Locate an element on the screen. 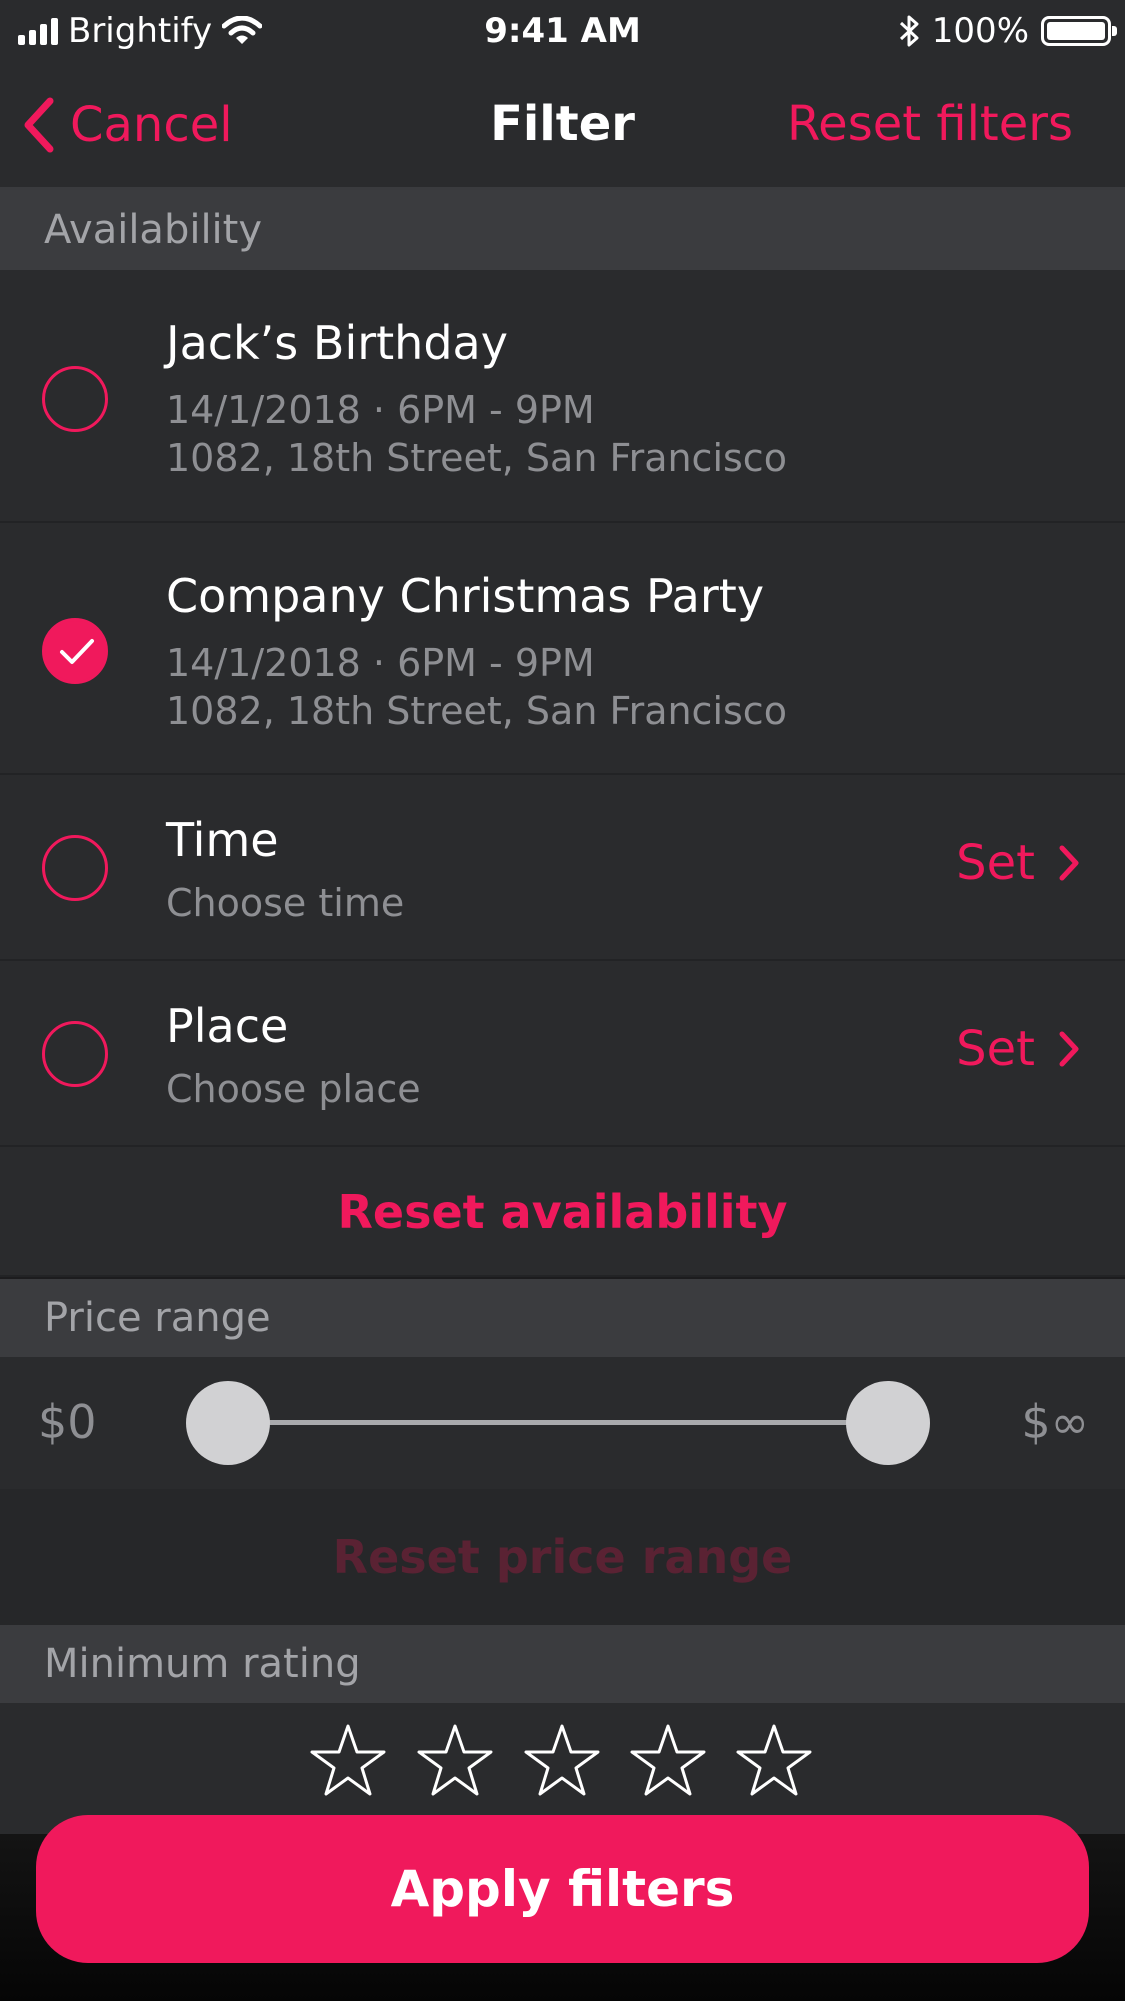 The height and width of the screenshot is (2001, 1125). event-title: Jack’s Birthday is located at coordinates (337, 343).